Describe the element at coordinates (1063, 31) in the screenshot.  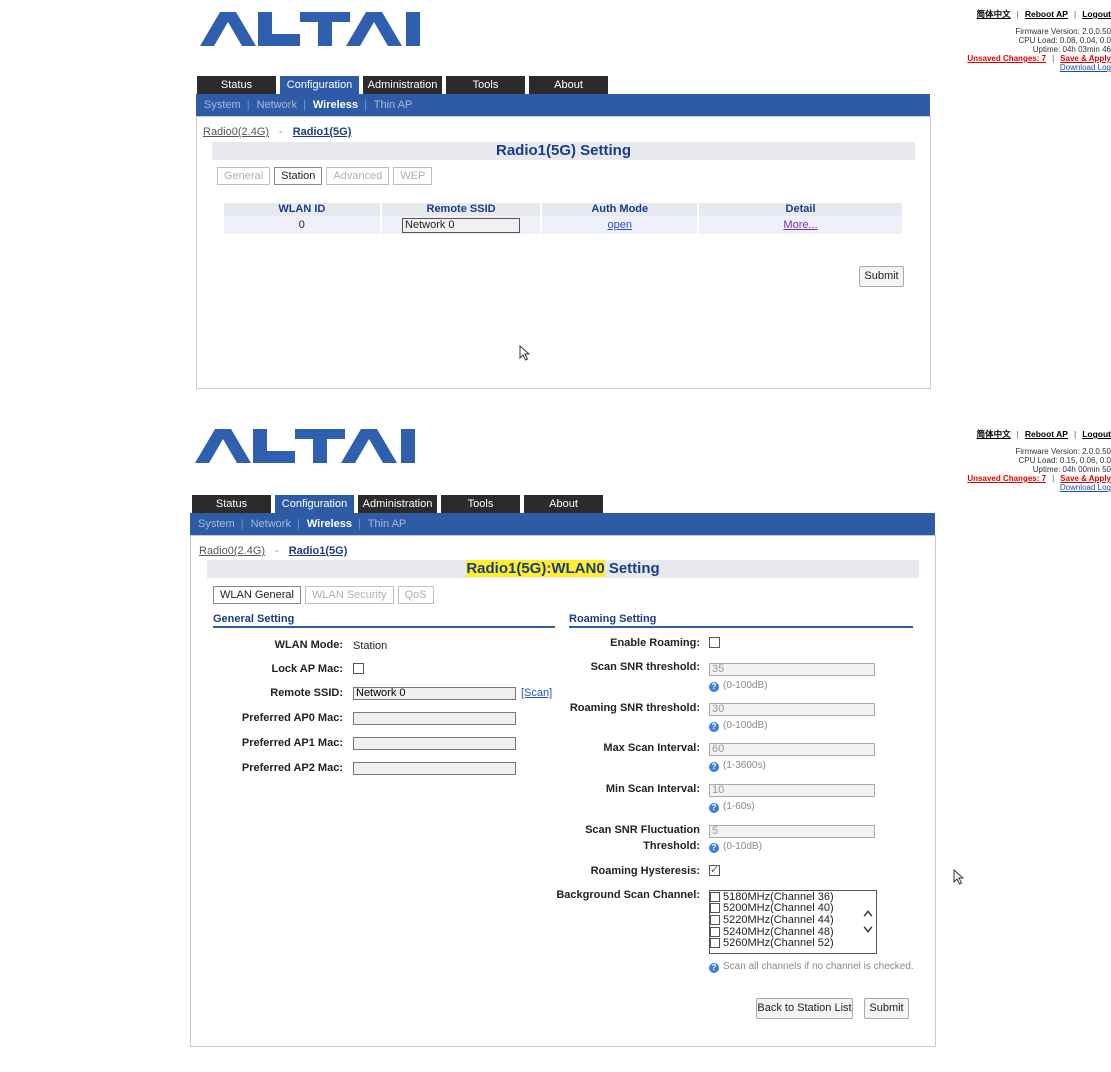
I see `firmware-version: Firmware Version: 2.0.0.50` at that location.